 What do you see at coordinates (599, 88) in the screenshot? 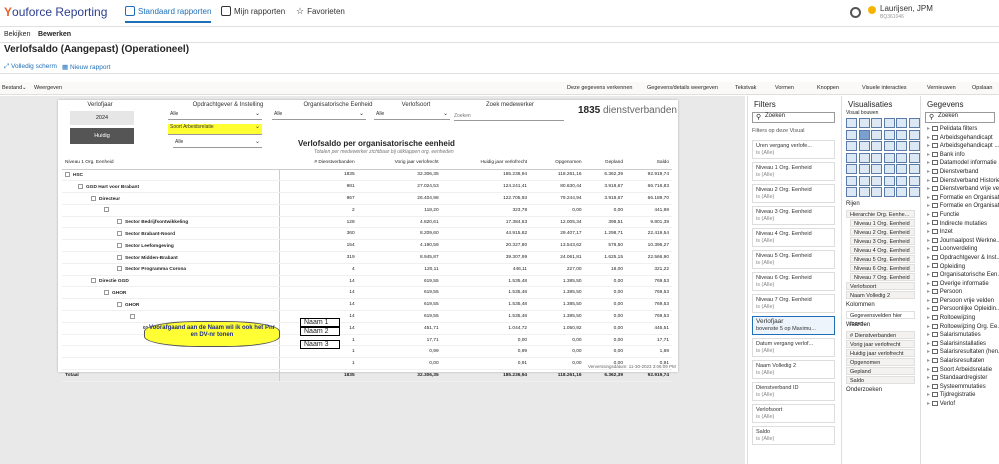
I see `explore-button: Deze gegevens verkennen` at bounding box center [599, 88].